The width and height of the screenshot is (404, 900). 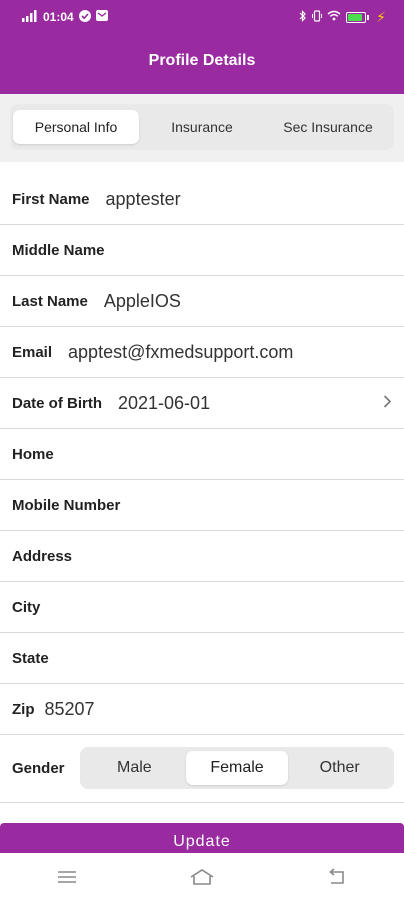 What do you see at coordinates (358, 17) in the screenshot?
I see `battery-icon` at bounding box center [358, 17].